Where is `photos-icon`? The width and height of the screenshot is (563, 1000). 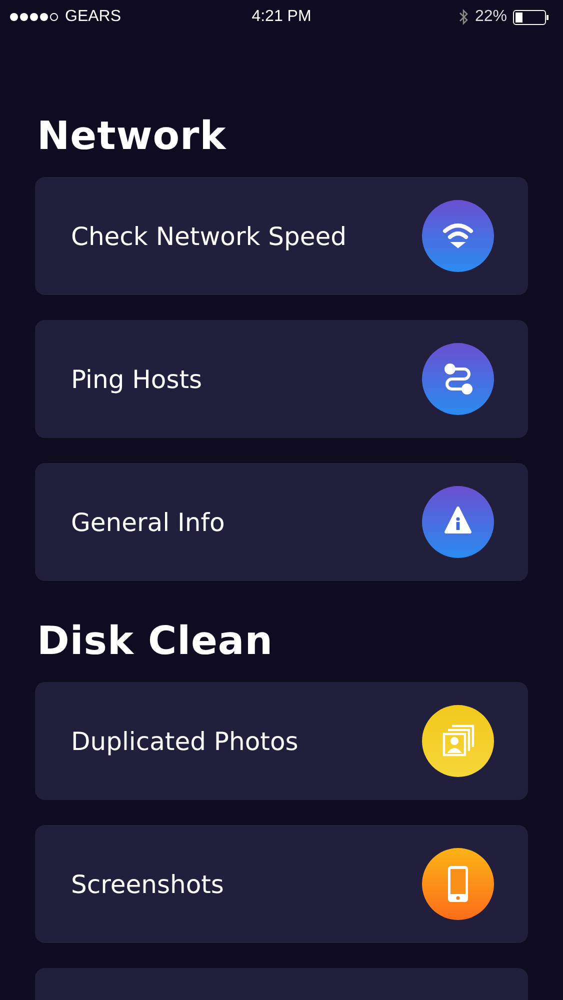 photos-icon is located at coordinates (458, 741).